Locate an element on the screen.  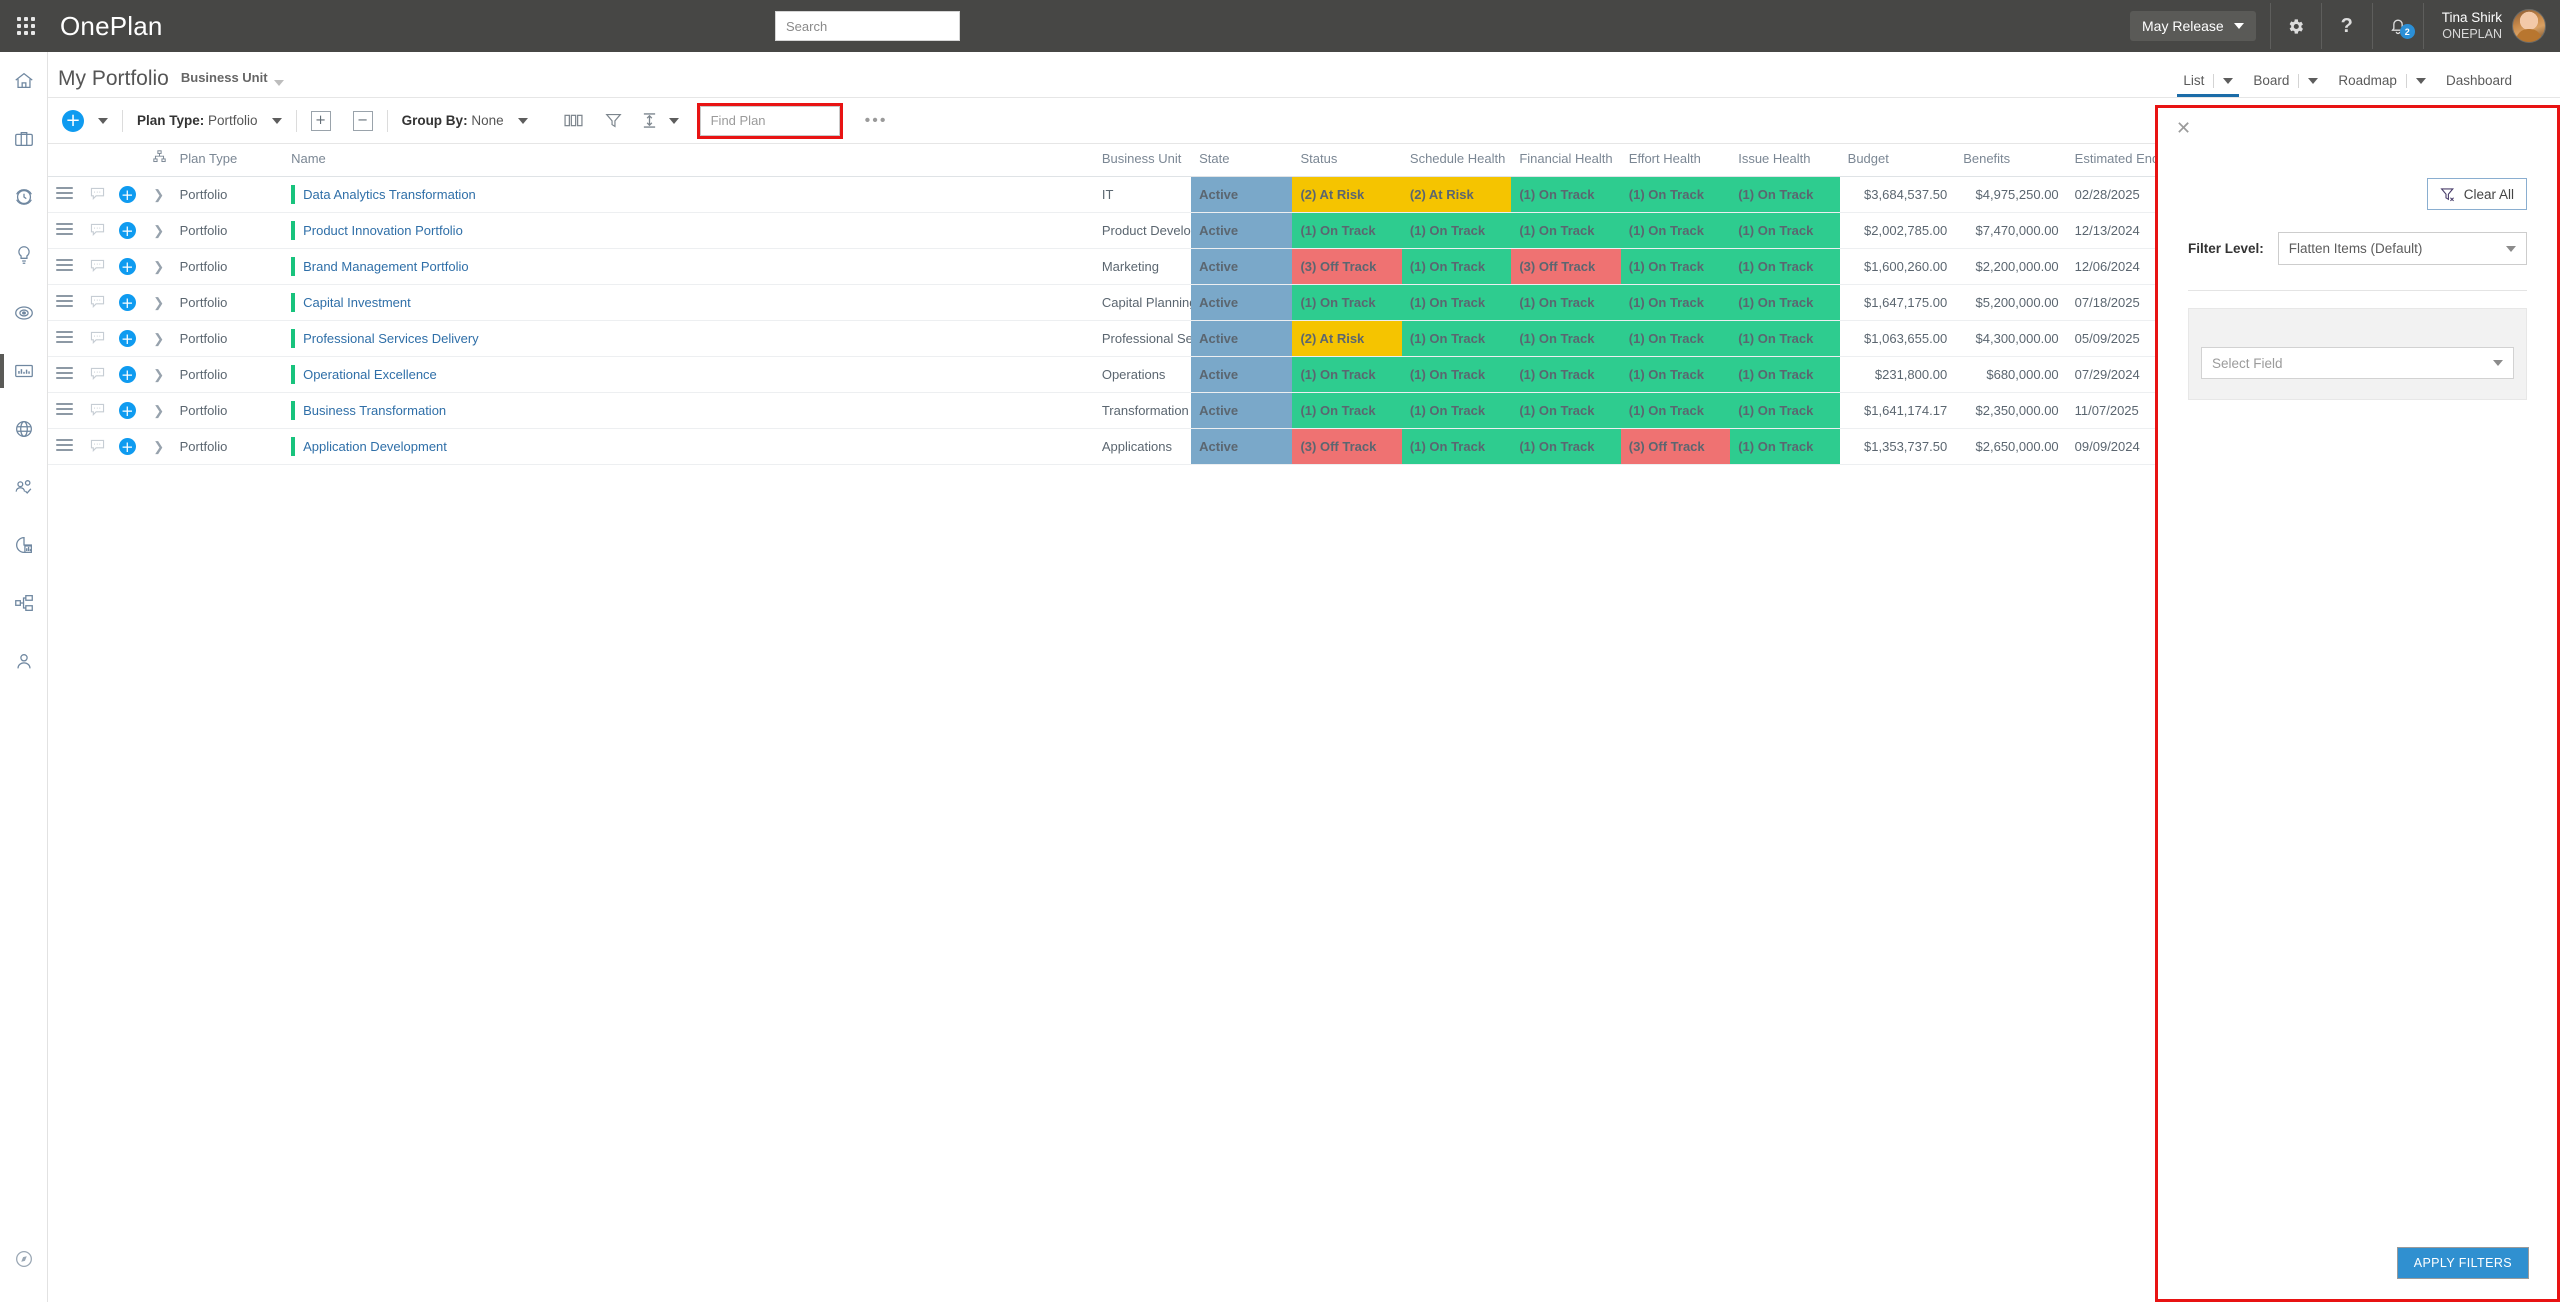
cell-name: Operational Excellence is located at coordinates (688, 374).